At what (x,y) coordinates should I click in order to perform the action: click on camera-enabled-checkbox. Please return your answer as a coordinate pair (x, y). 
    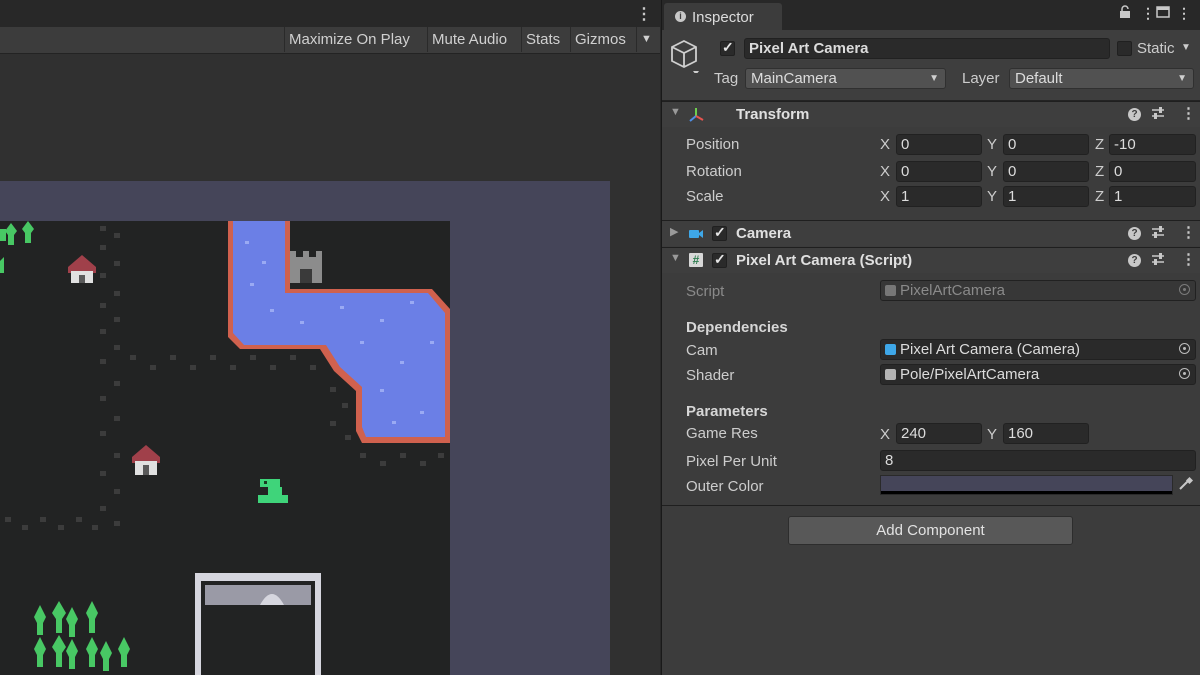
    Looking at the image, I should click on (719, 232).